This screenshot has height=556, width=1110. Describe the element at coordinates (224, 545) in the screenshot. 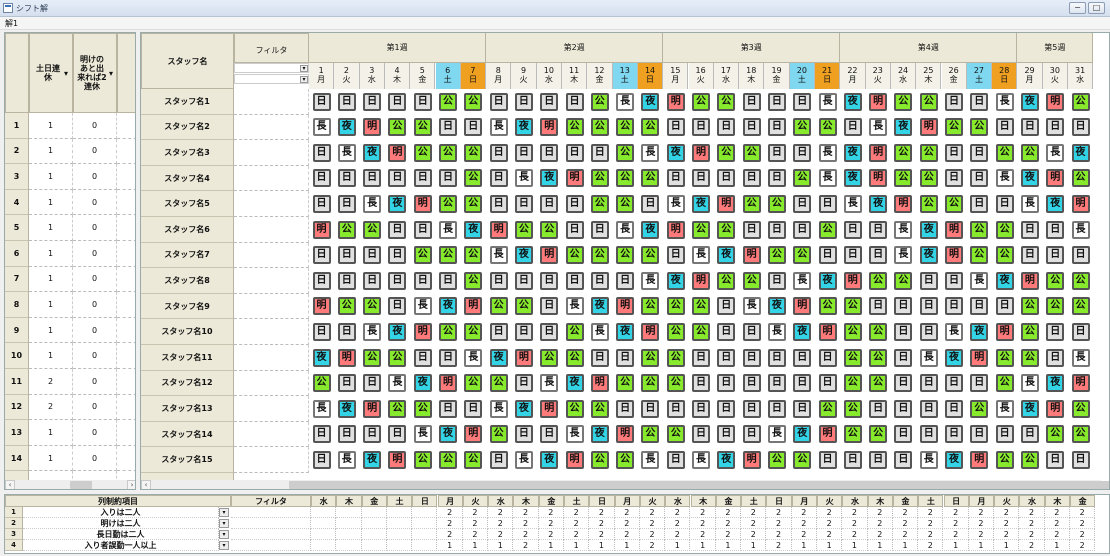

I see `chevron-down-icon: ▾` at that location.